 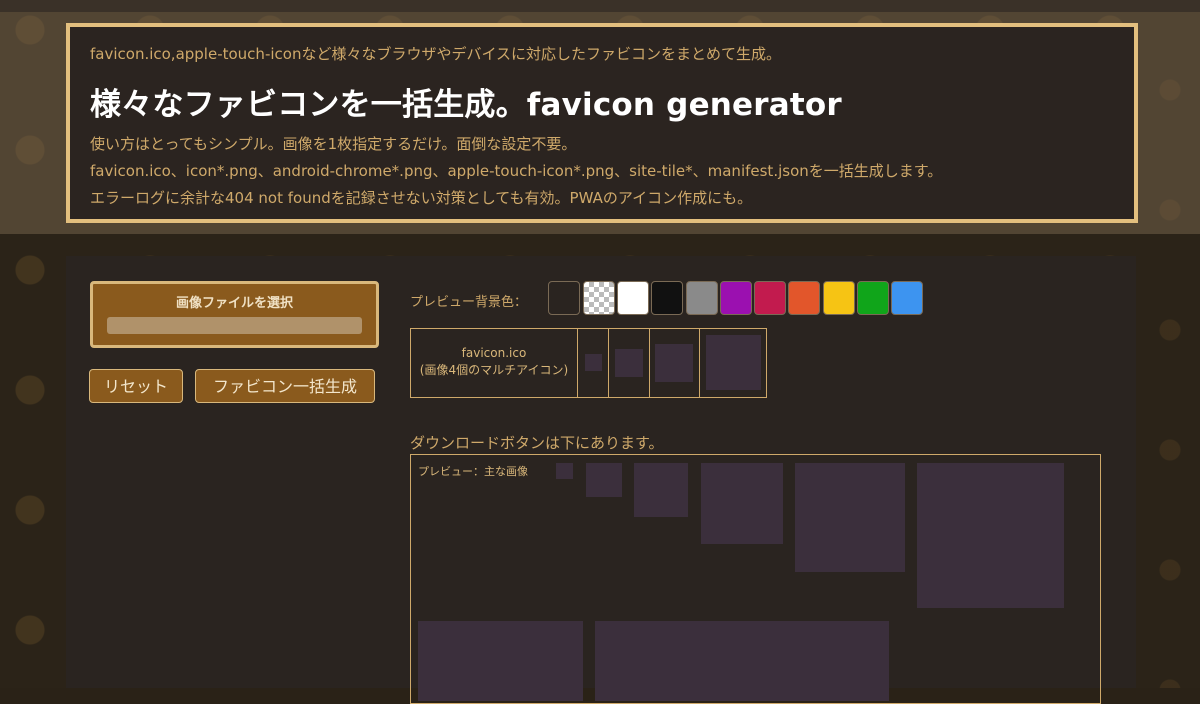 What do you see at coordinates (702, 298) in the screenshot?
I see `swatch-gray` at bounding box center [702, 298].